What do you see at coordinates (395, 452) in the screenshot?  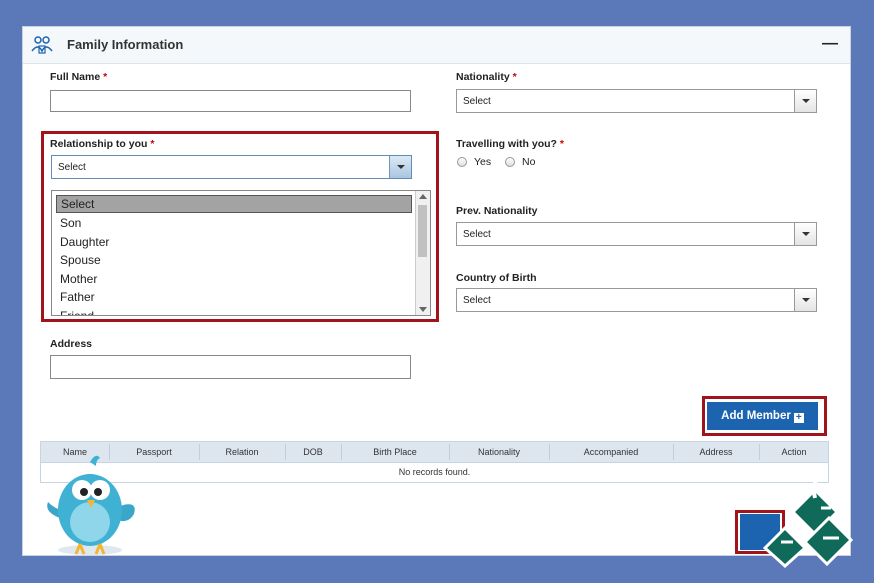 I see `column-header-birth-place: Birth Place` at bounding box center [395, 452].